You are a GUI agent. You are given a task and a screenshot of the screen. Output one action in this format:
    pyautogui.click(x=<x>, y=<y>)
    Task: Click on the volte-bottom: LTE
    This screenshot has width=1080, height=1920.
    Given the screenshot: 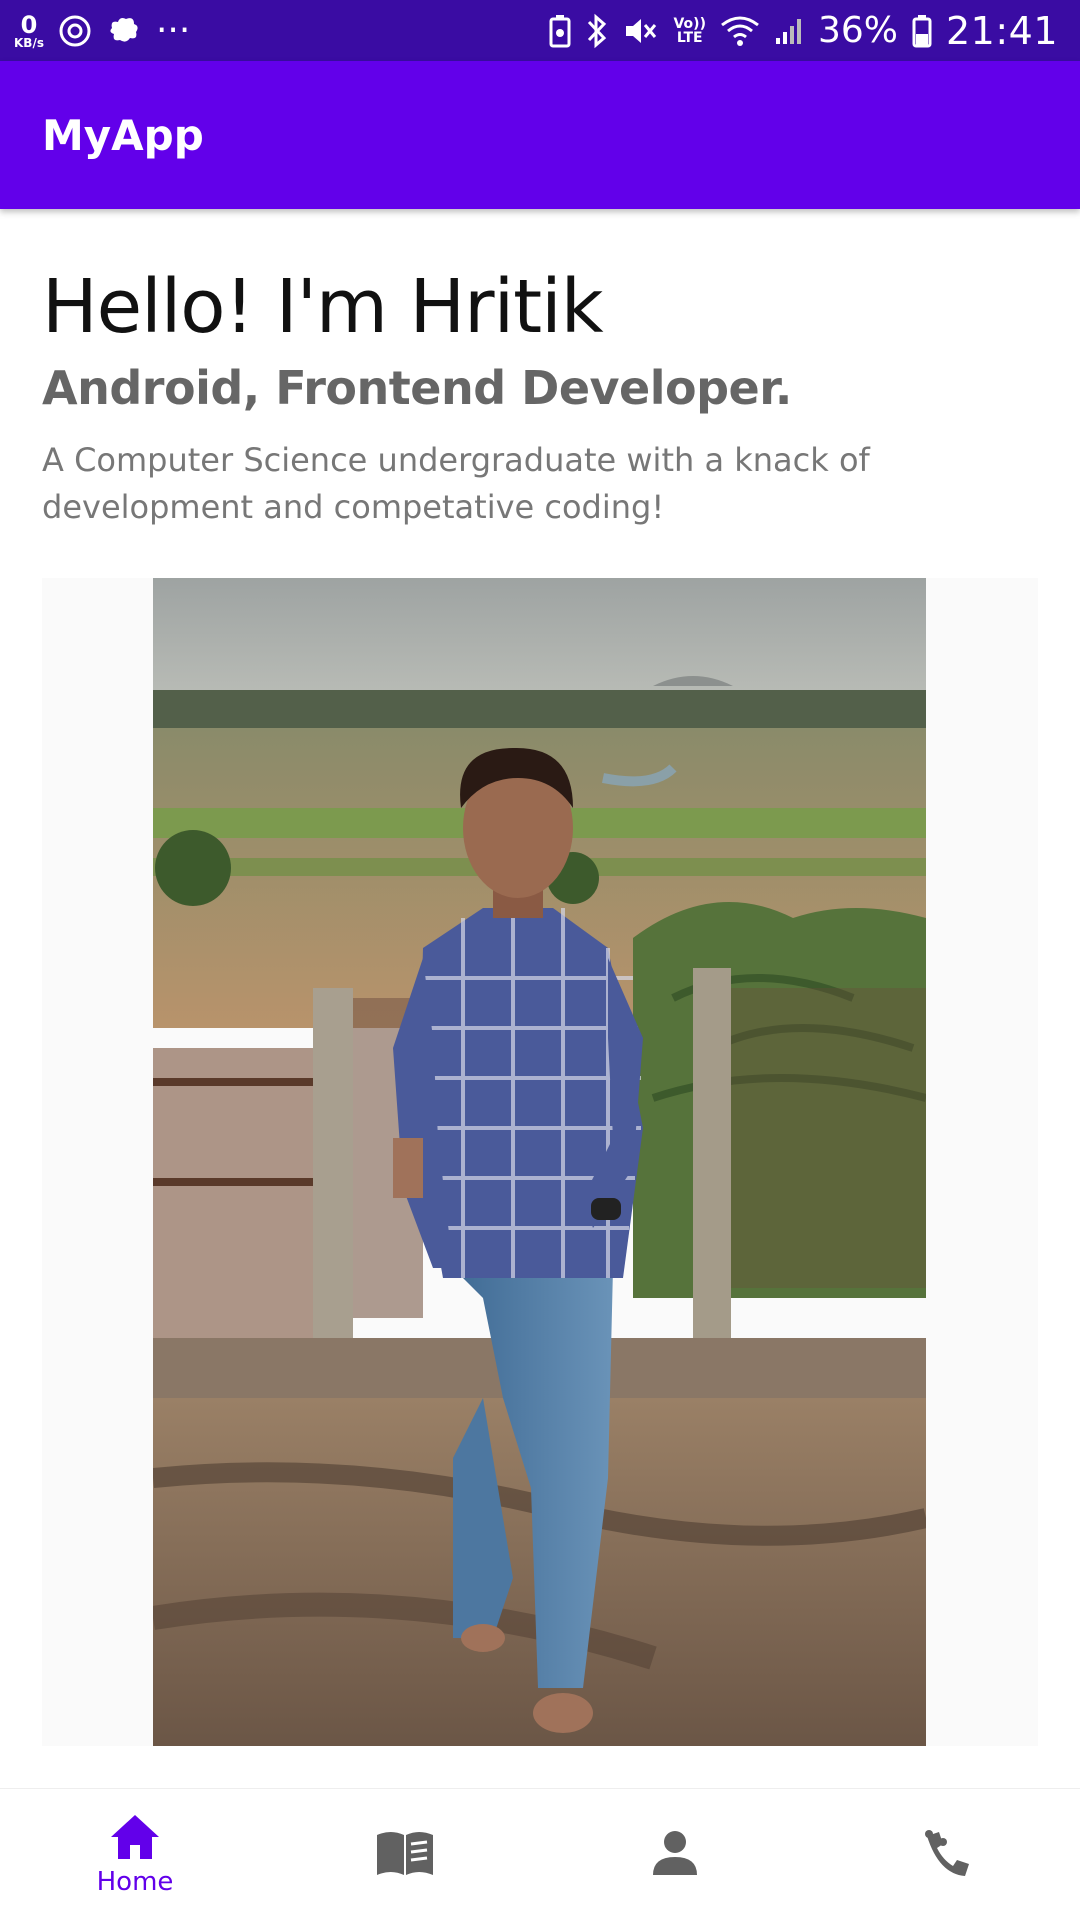 What is the action you would take?
    pyautogui.click(x=689, y=37)
    